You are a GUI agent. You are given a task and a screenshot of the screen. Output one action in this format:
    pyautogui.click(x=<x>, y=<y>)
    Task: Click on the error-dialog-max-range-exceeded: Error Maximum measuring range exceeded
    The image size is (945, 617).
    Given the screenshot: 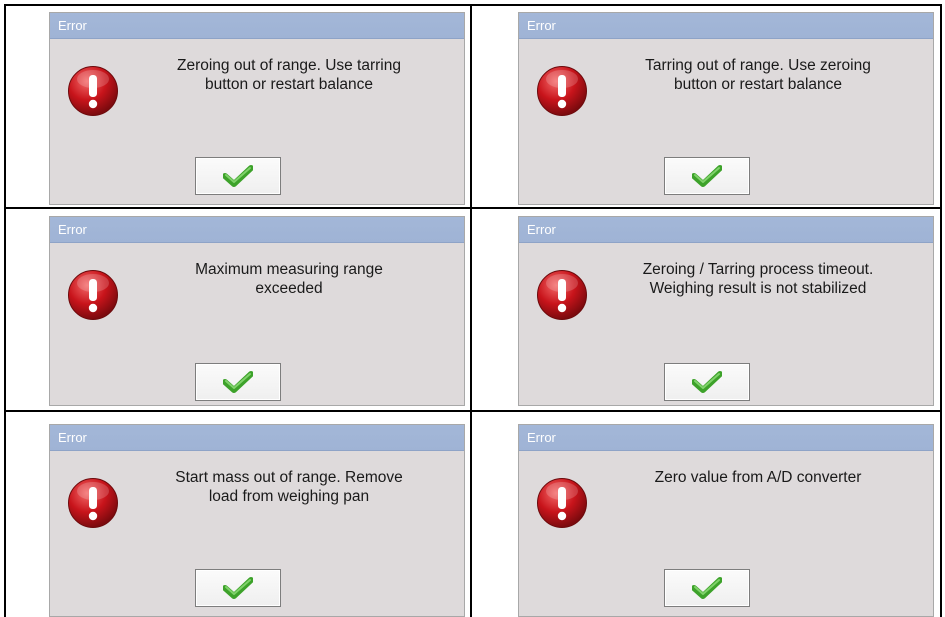 What is the action you would take?
    pyautogui.click(x=257, y=311)
    